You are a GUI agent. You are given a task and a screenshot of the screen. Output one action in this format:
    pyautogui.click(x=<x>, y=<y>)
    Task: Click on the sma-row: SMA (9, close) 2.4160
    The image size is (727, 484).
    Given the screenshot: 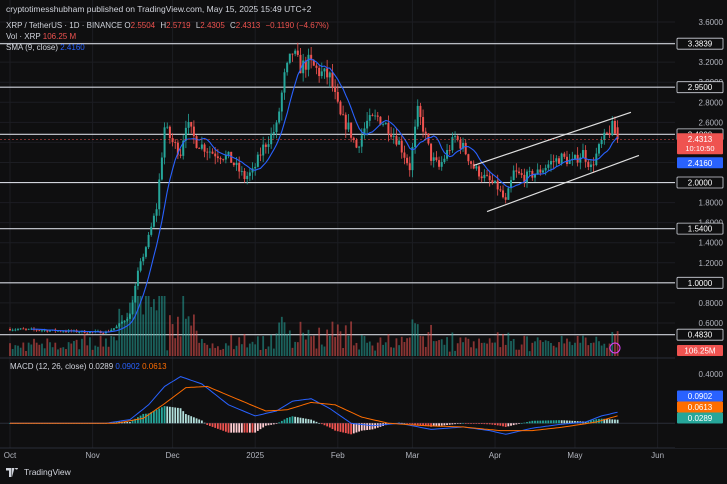 What is the action you would take?
    pyautogui.click(x=45, y=48)
    